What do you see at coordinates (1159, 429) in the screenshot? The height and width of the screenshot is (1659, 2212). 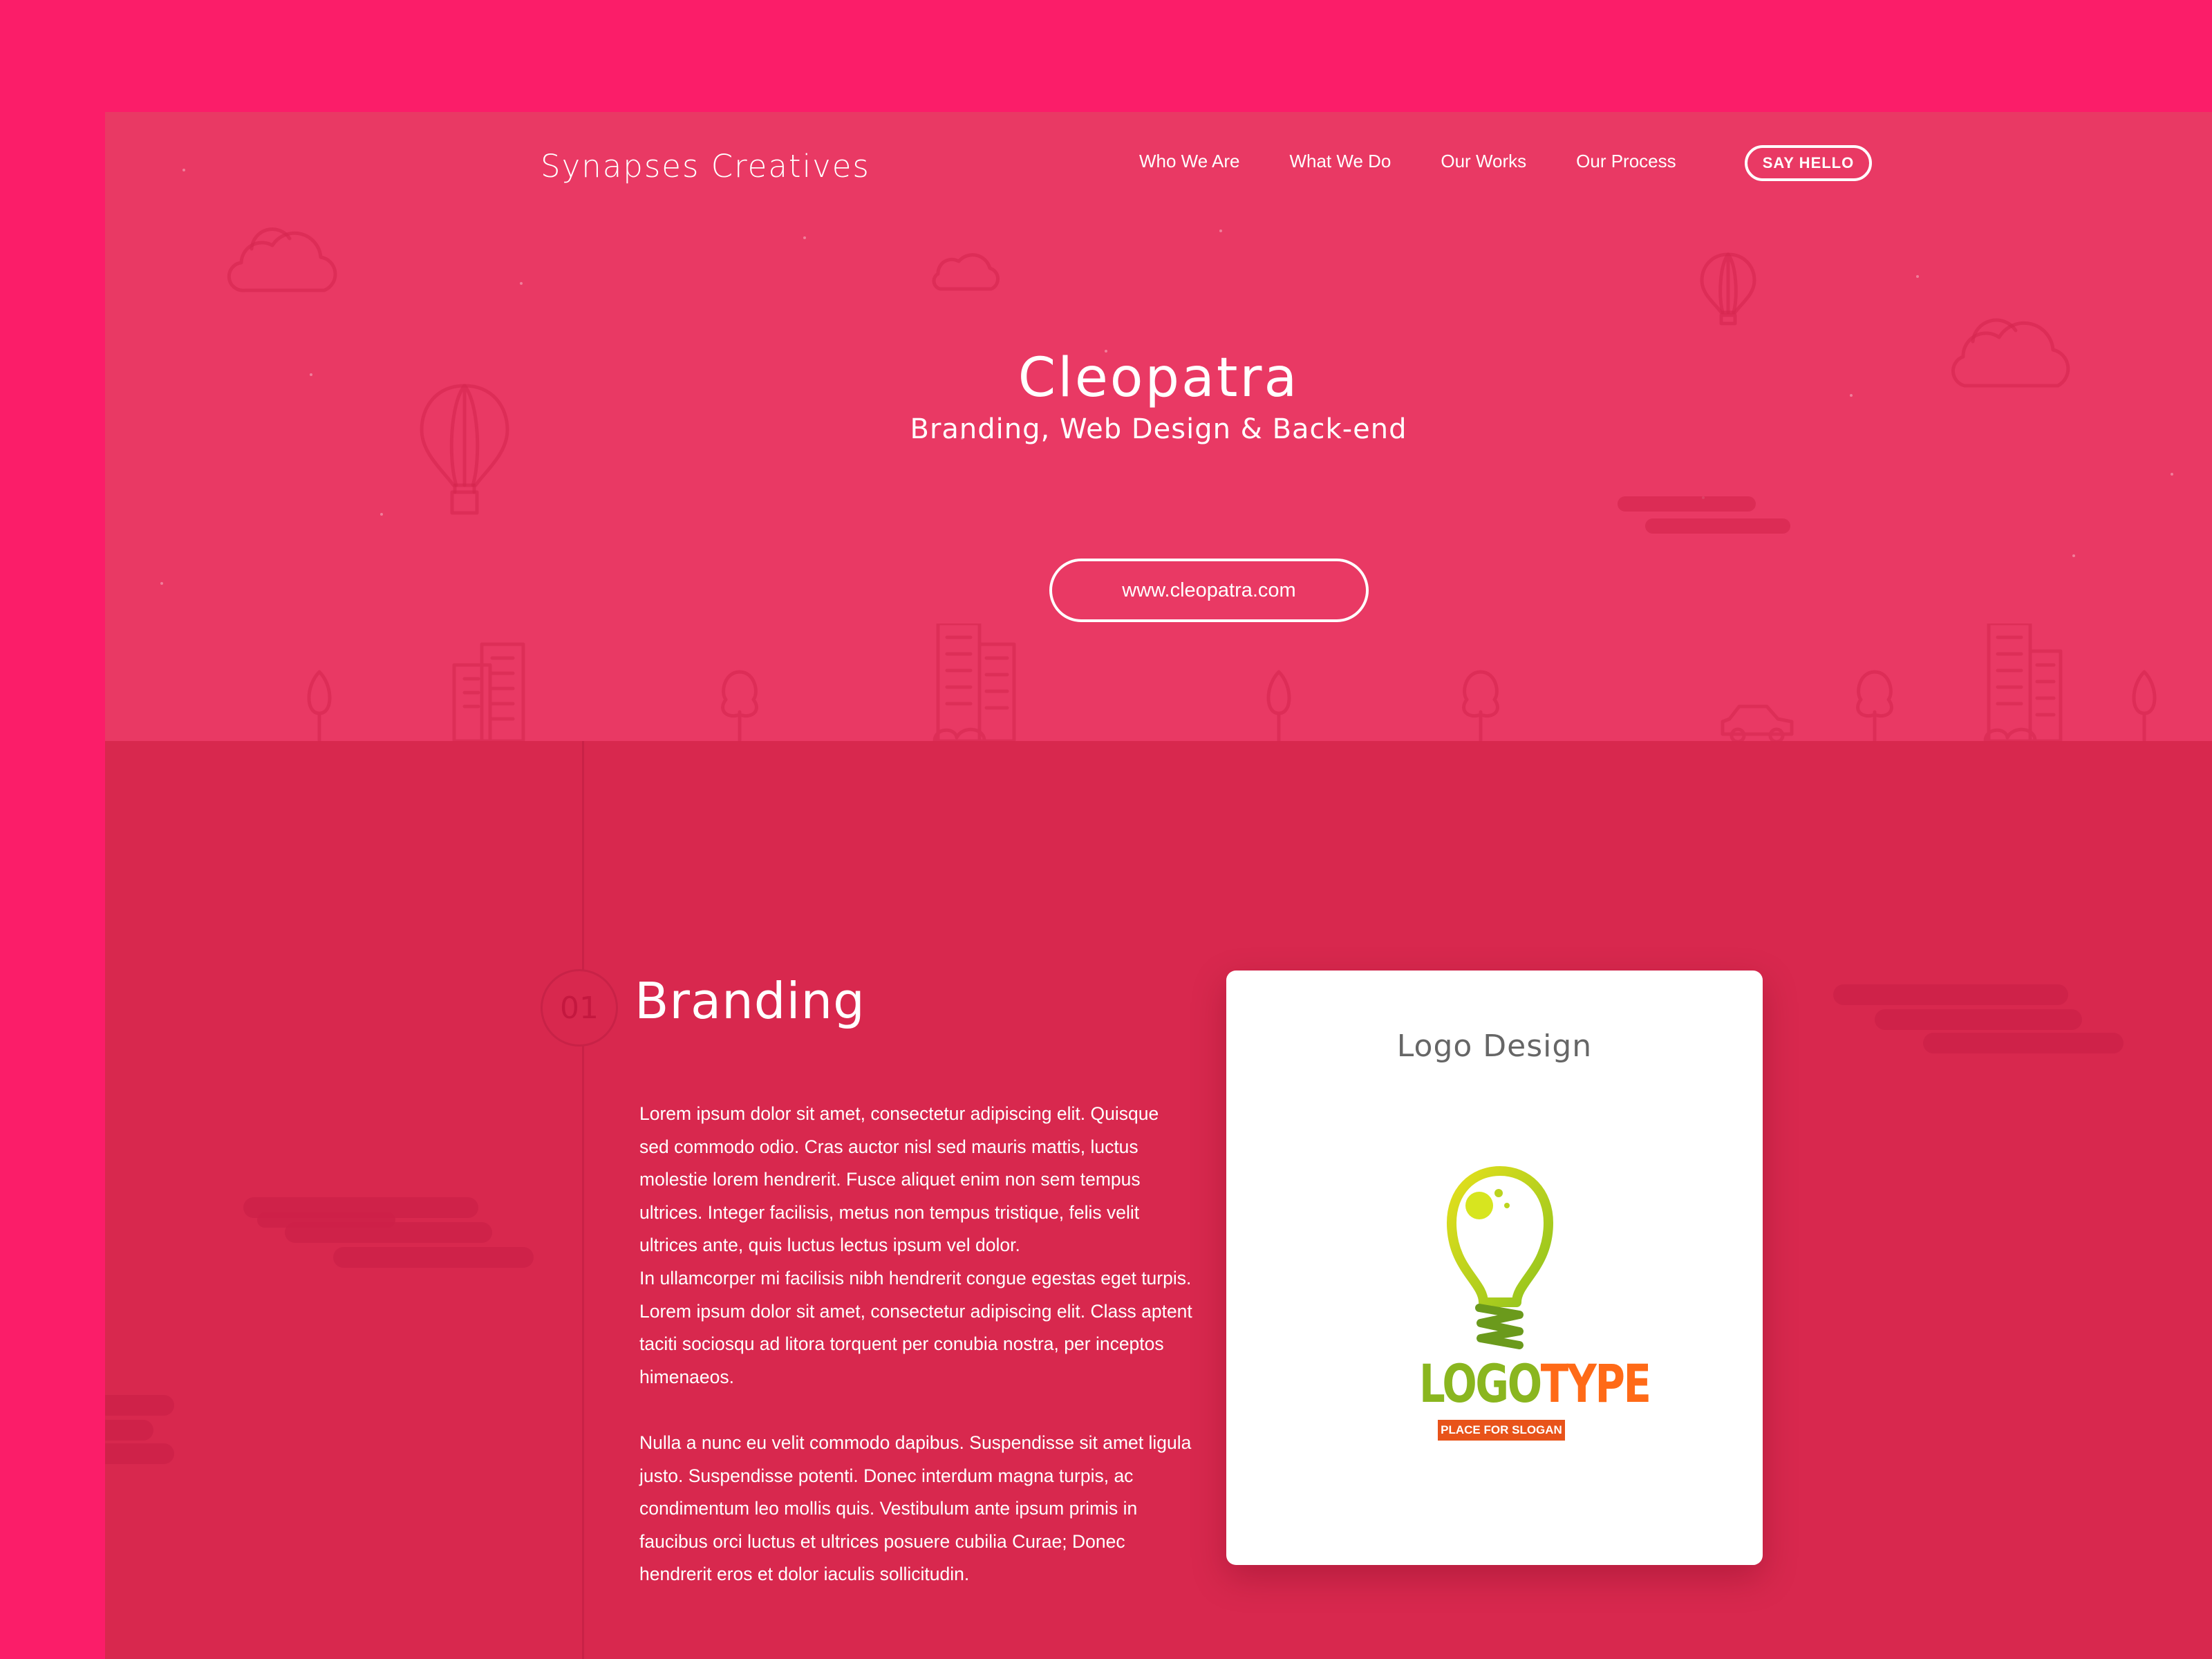 I see `project-subtitle: Branding, Web Design & Back-end` at bounding box center [1159, 429].